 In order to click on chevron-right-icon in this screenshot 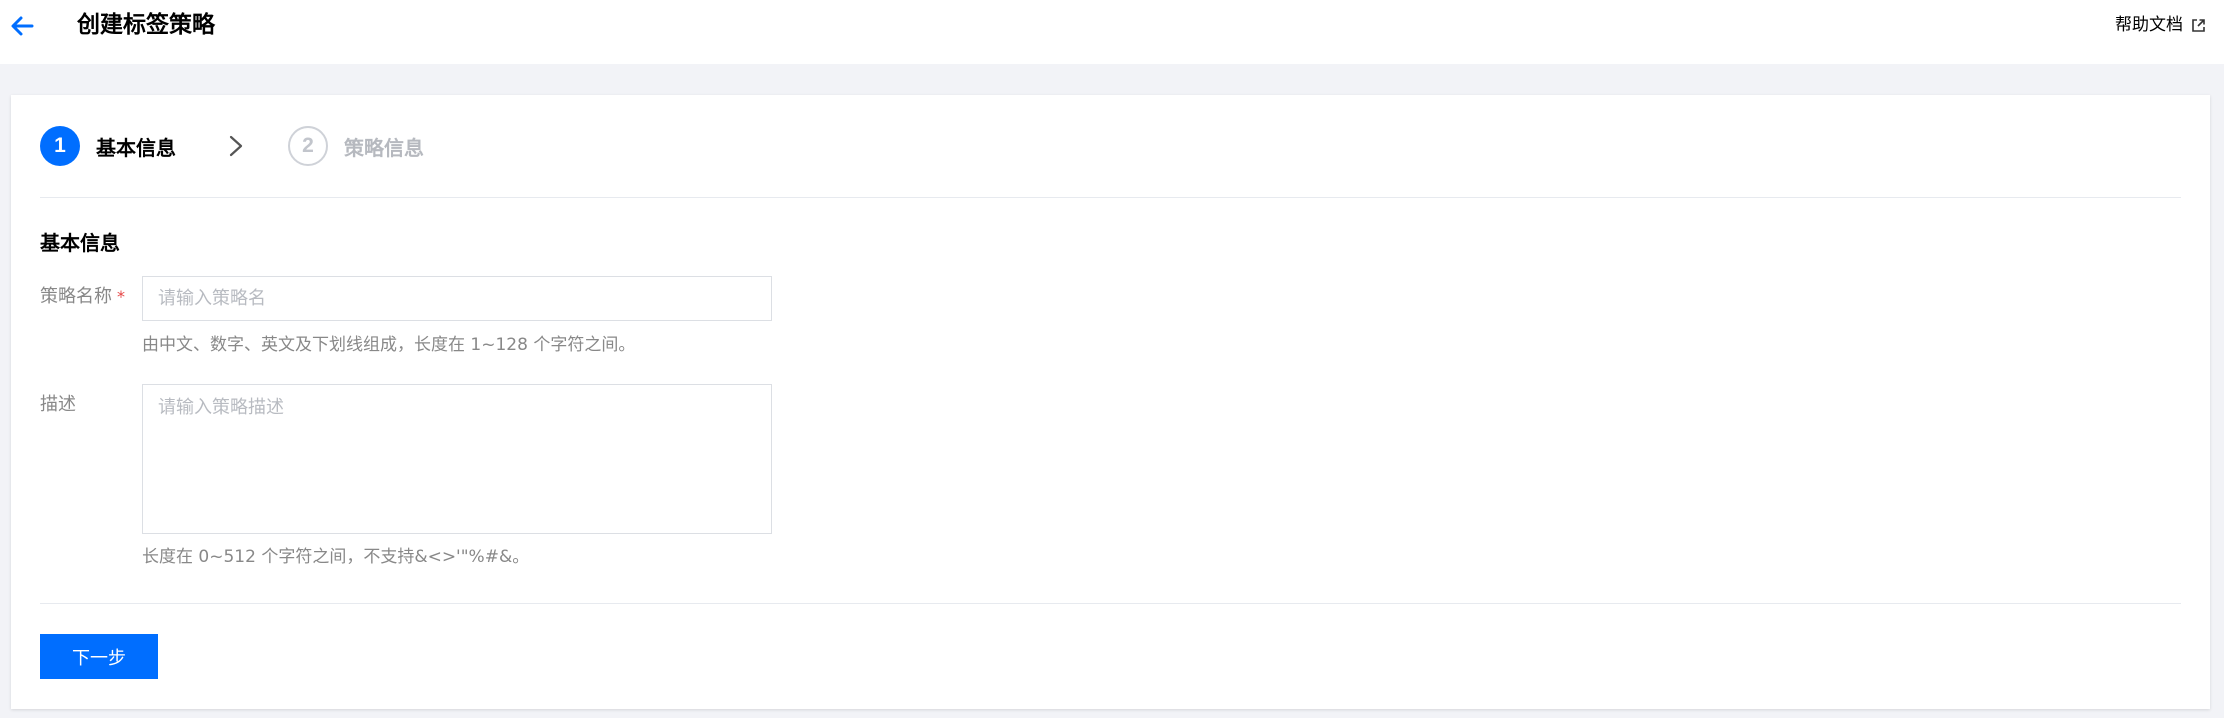, I will do `click(236, 146)`.